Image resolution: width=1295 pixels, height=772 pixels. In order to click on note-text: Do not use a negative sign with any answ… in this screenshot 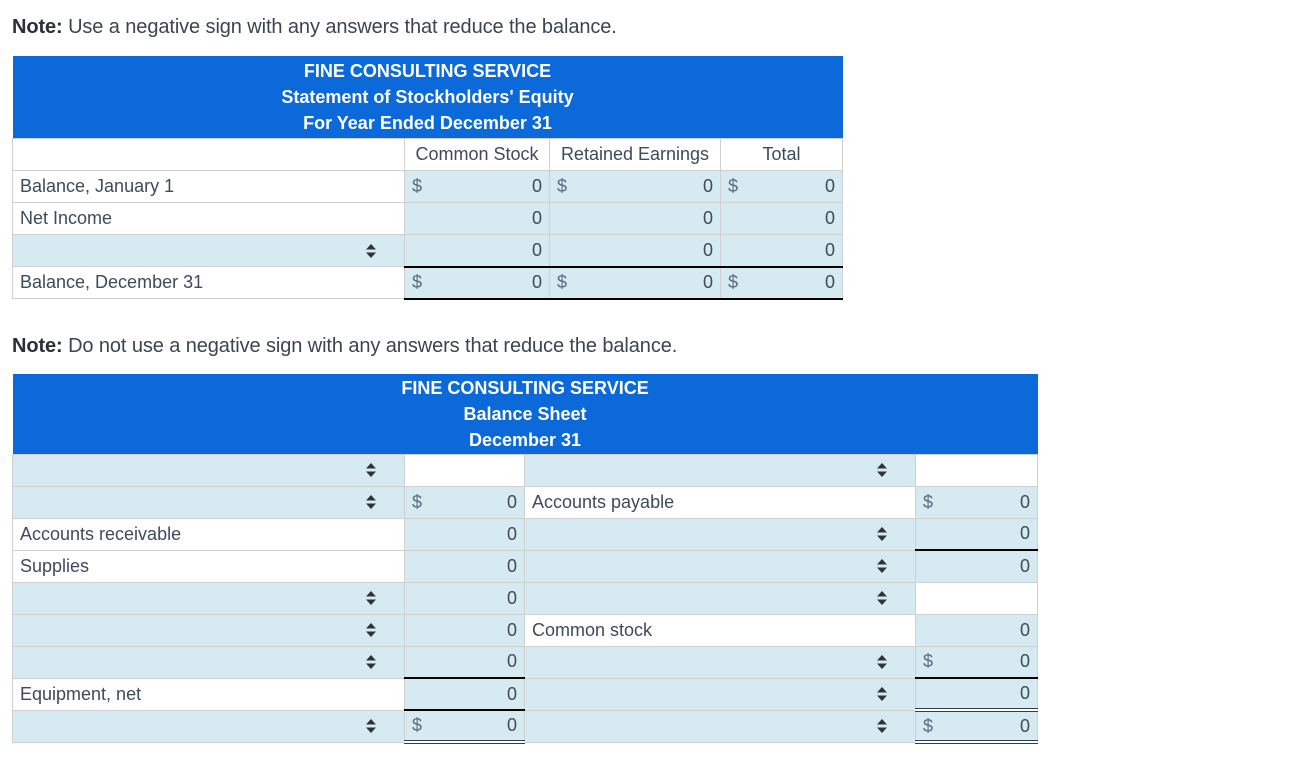, I will do `click(370, 346)`.